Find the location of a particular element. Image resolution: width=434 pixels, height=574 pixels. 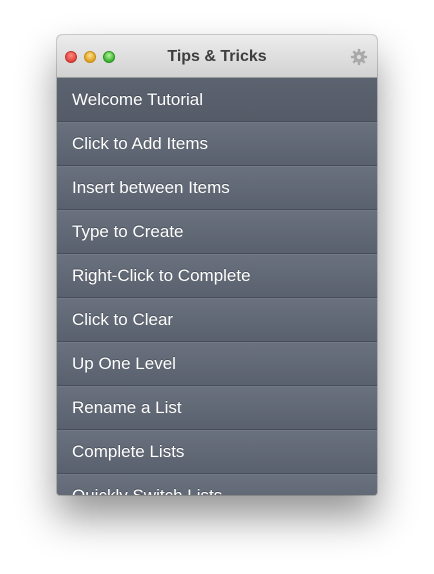

list-item: Insert between Items is located at coordinates (217, 188).